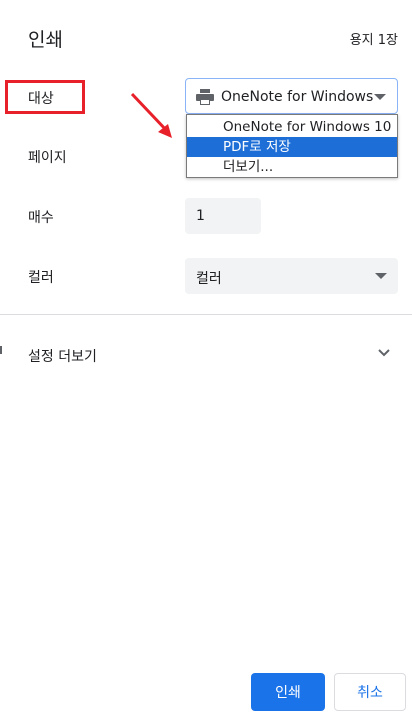  I want to click on printer-icon, so click(205, 97).